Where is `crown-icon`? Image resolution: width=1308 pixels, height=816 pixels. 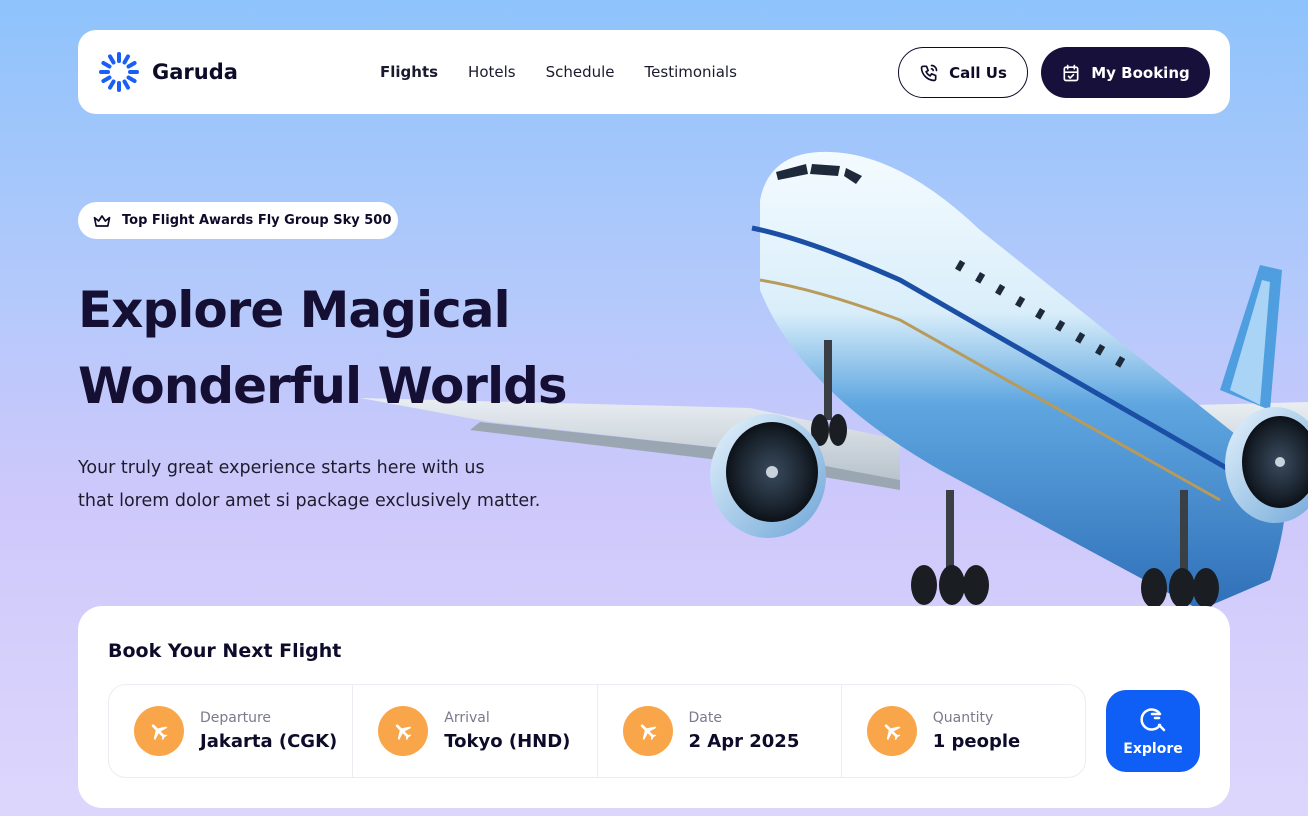 crown-icon is located at coordinates (102, 220).